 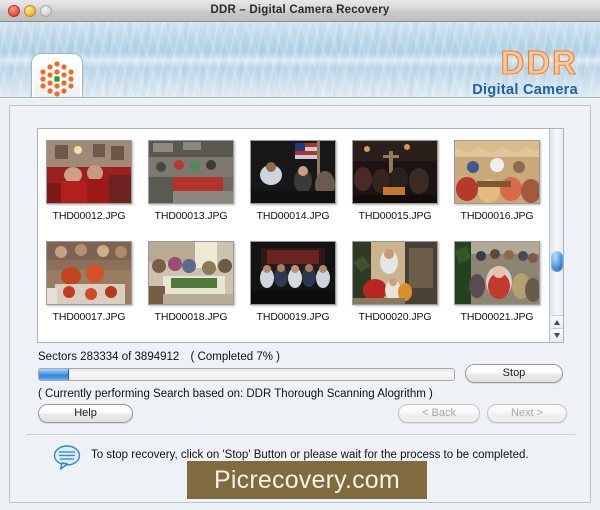 What do you see at coordinates (514, 373) in the screenshot?
I see `stop-button: Stop` at bounding box center [514, 373].